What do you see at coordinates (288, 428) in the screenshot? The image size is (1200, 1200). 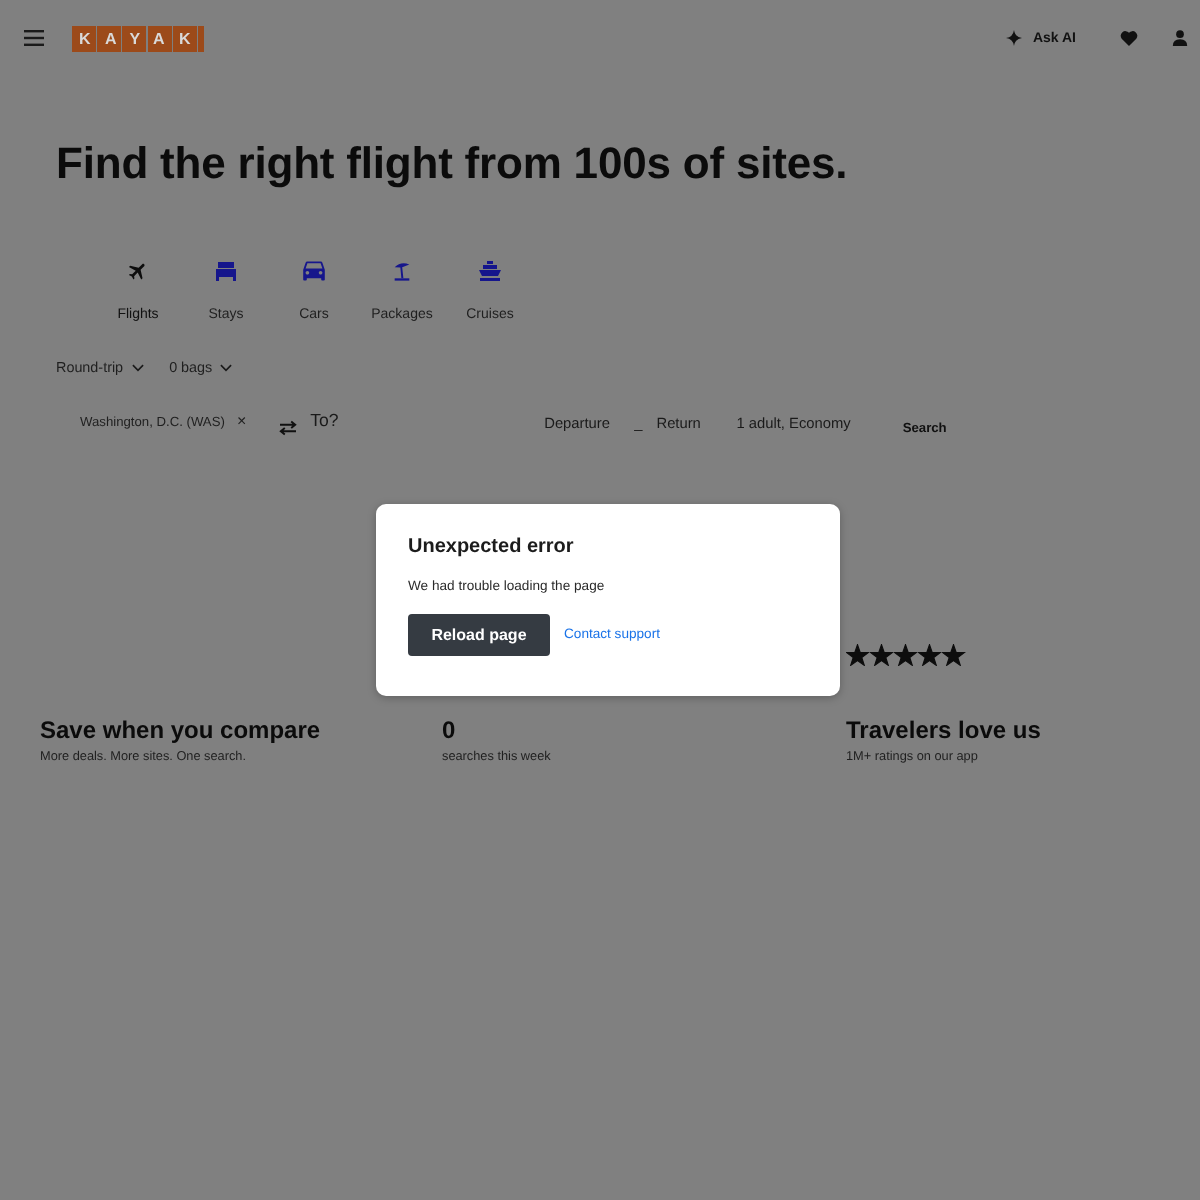 I see `swap-icon` at bounding box center [288, 428].